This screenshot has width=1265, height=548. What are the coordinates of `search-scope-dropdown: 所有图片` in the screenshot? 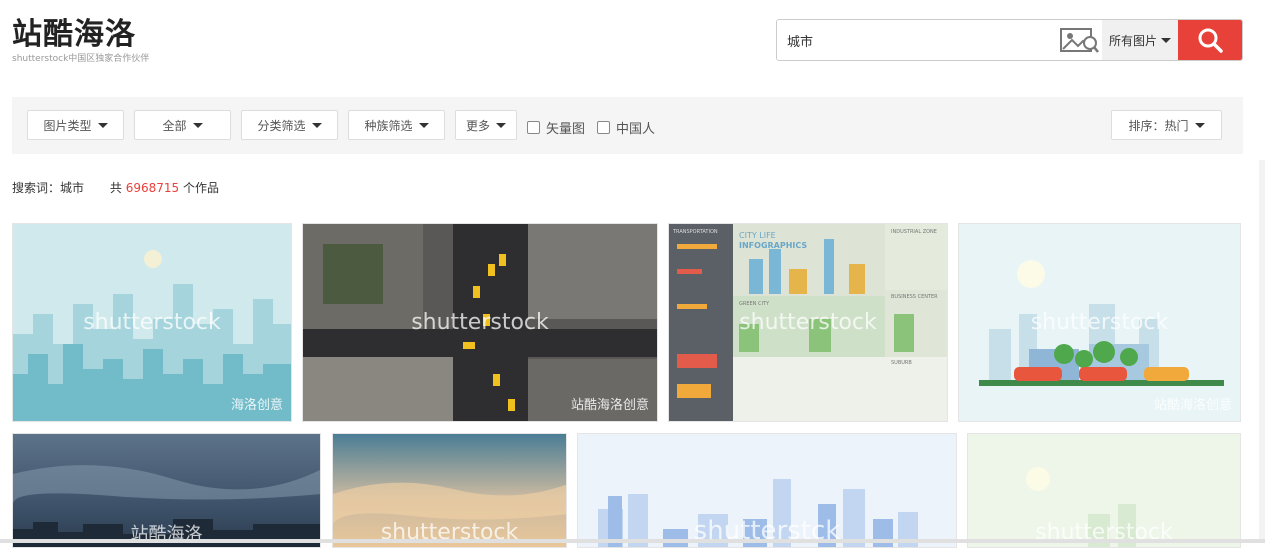 It's located at (1140, 40).